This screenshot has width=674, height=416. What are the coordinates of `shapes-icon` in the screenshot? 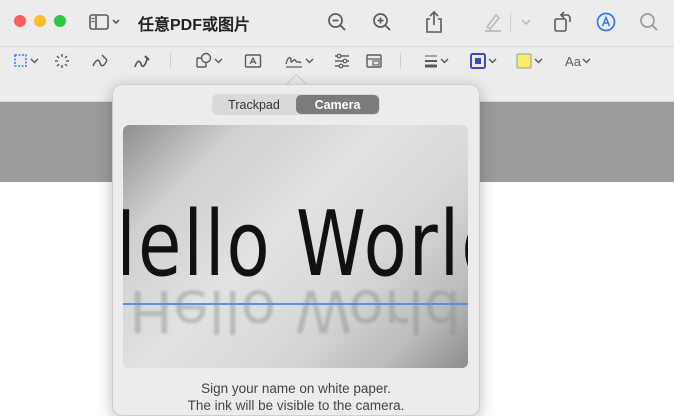 It's located at (209, 60).